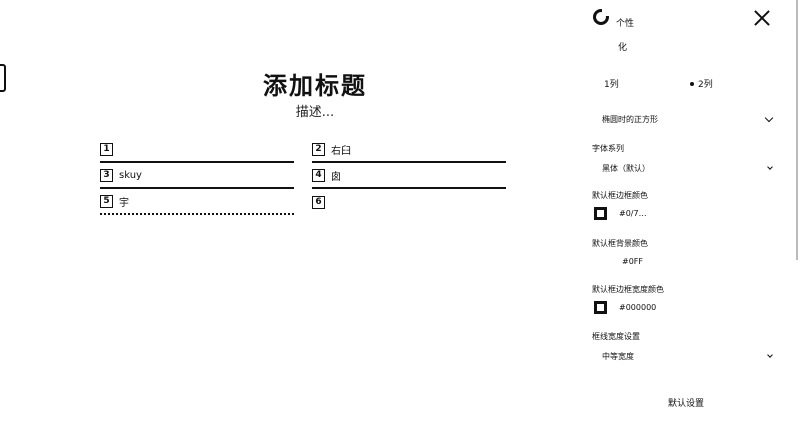 This screenshot has height=435, width=800. Describe the element at coordinates (632, 261) in the screenshot. I see `border-color-value: #0FF` at that location.